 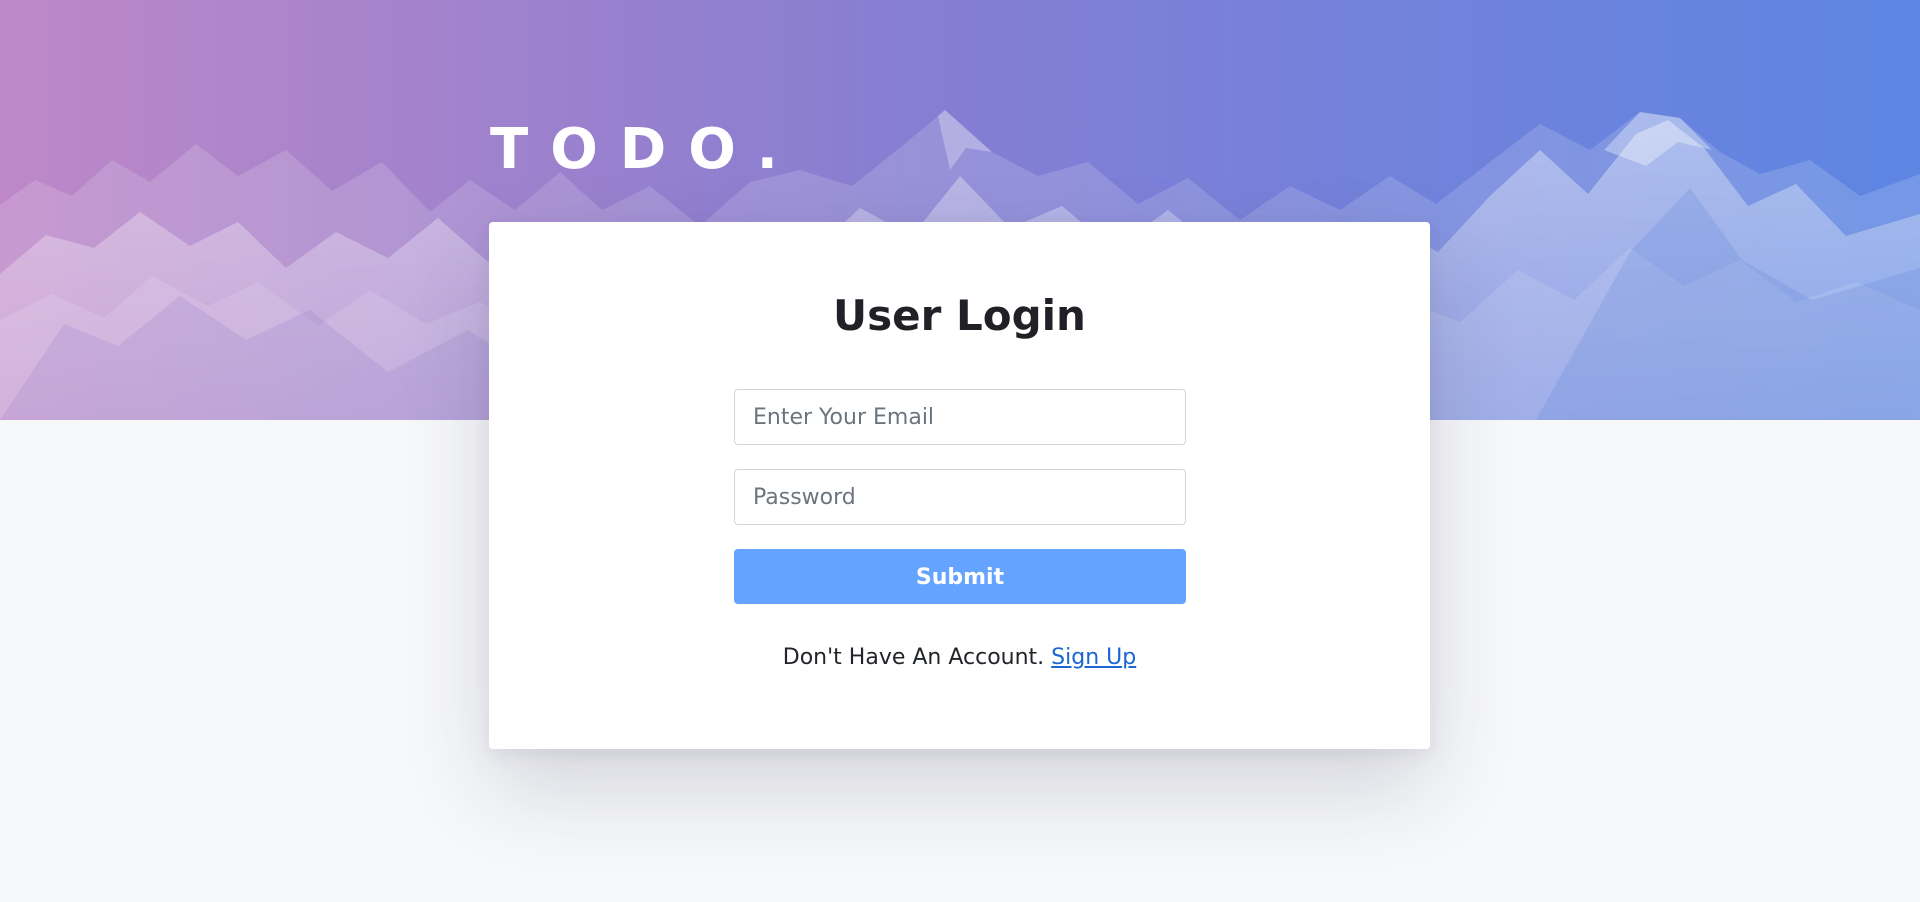 What do you see at coordinates (913, 657) in the screenshot?
I see `signup-prompt: Don't Have An Account.` at bounding box center [913, 657].